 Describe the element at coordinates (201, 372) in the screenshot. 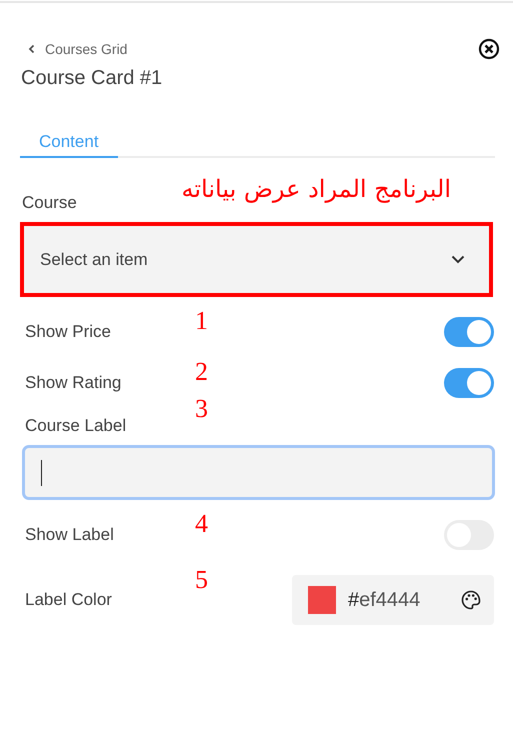

I see `annotation-number: 2` at that location.